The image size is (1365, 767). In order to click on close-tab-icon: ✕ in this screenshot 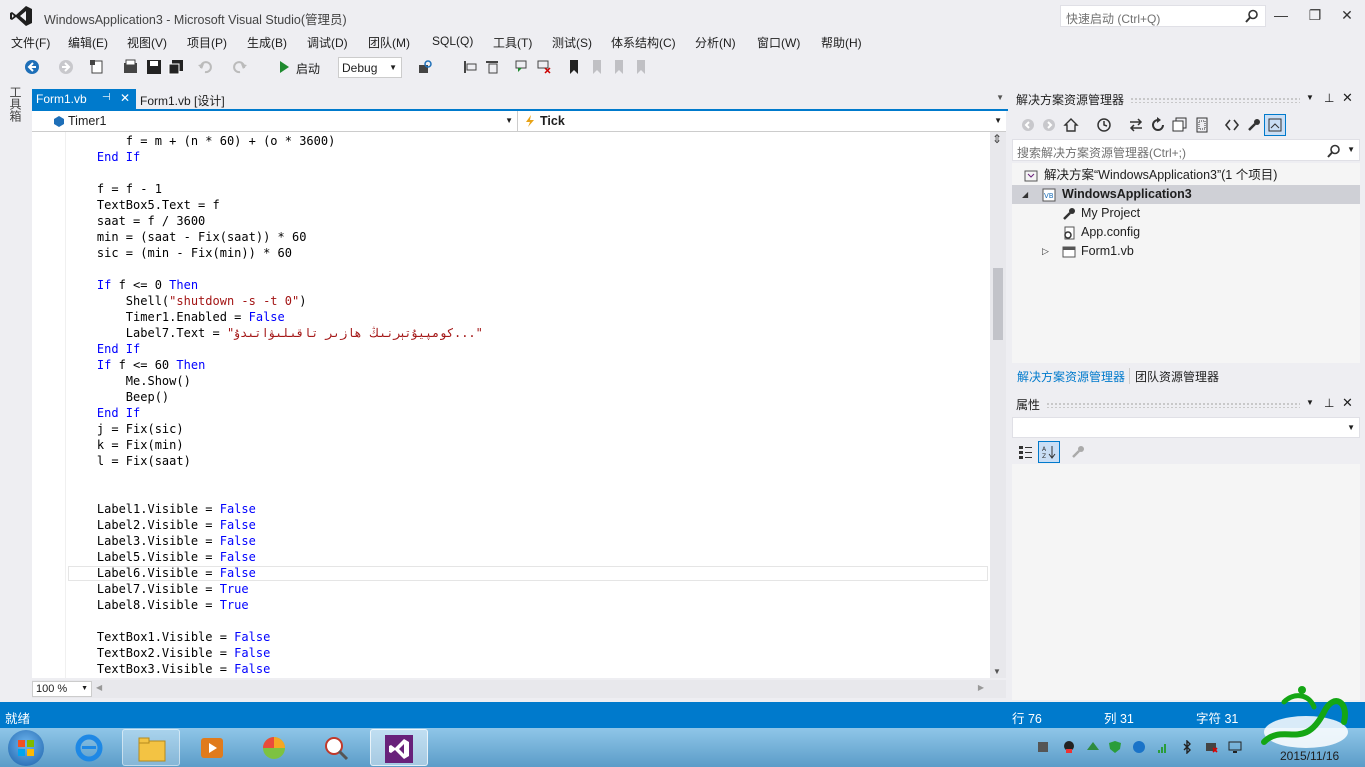, I will do `click(125, 98)`.